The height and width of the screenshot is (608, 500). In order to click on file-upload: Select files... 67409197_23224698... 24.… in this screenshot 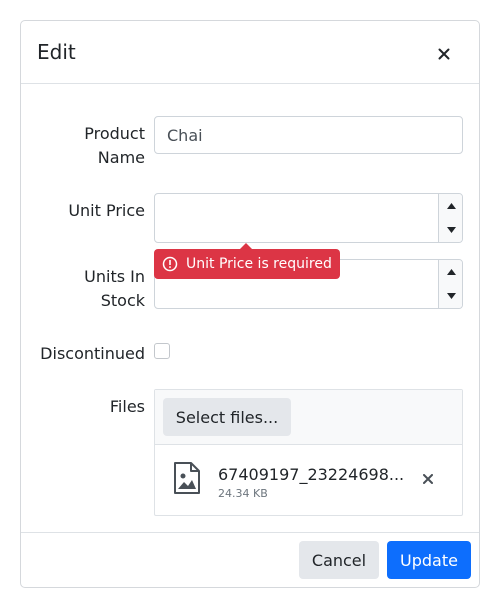, I will do `click(308, 452)`.